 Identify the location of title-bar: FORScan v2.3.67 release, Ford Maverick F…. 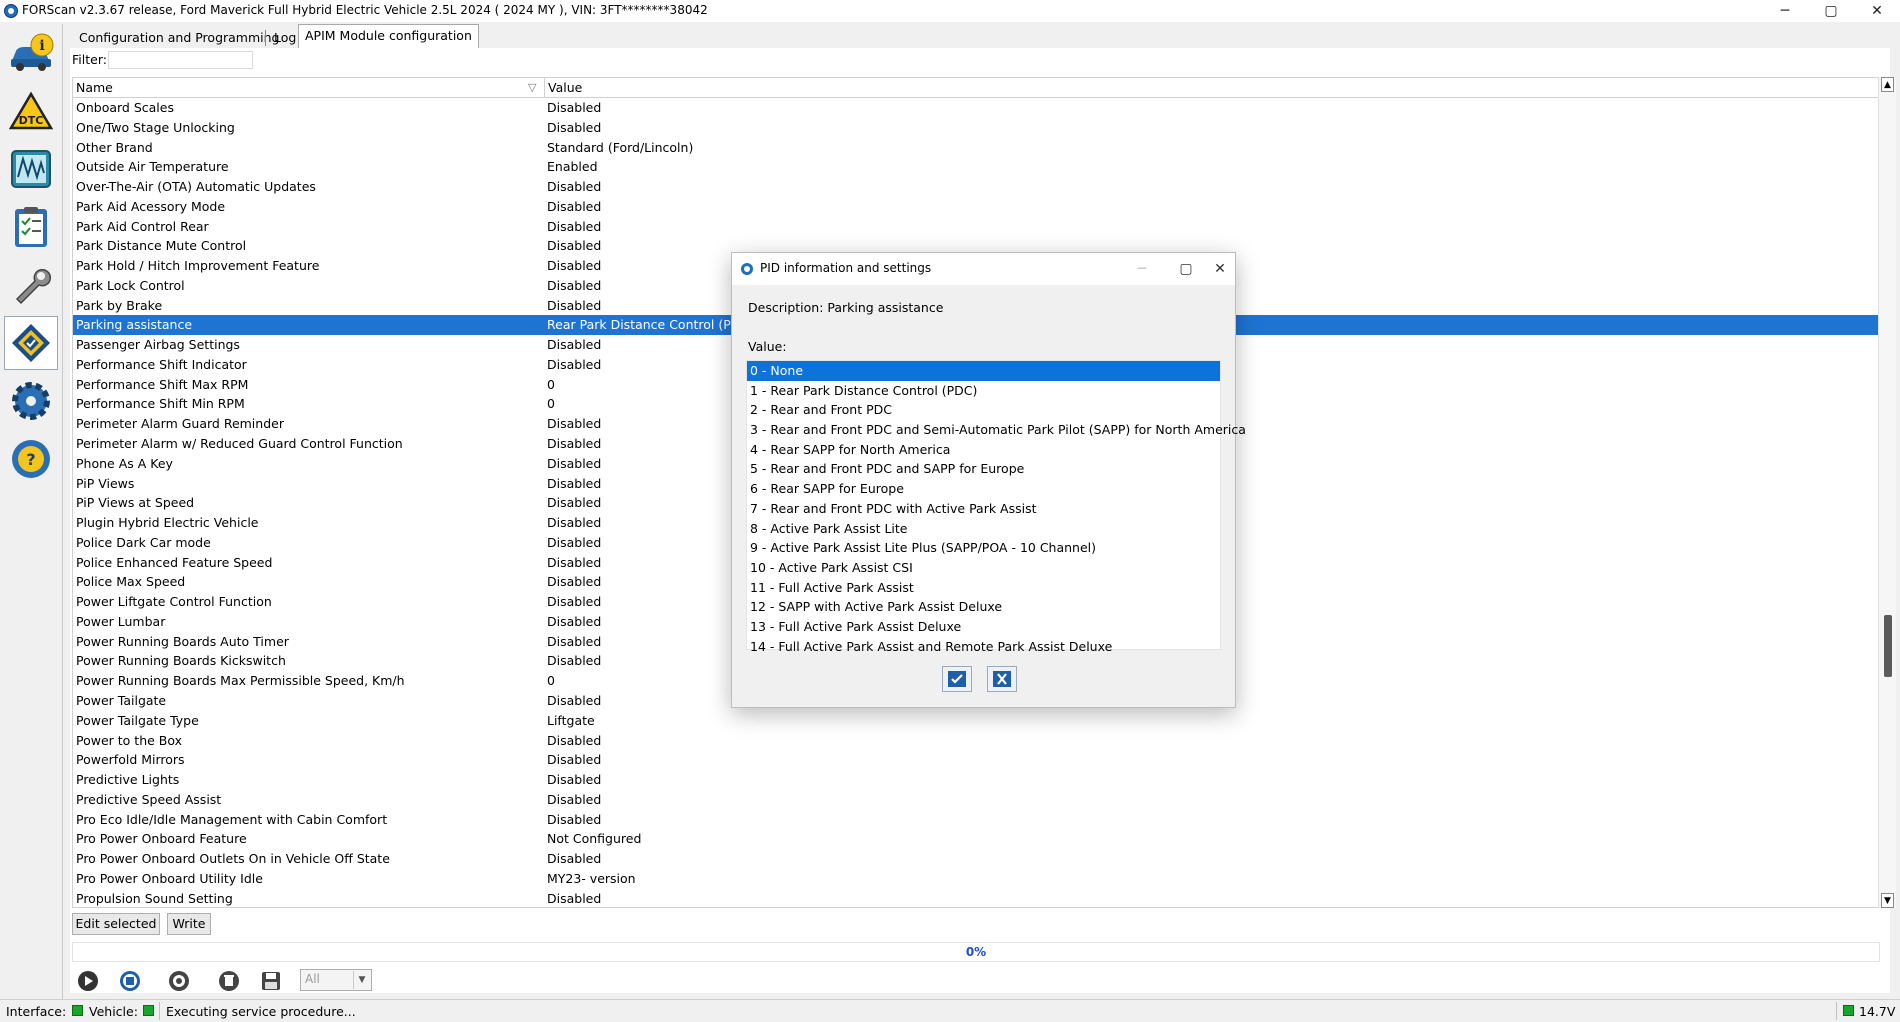
(950, 11).